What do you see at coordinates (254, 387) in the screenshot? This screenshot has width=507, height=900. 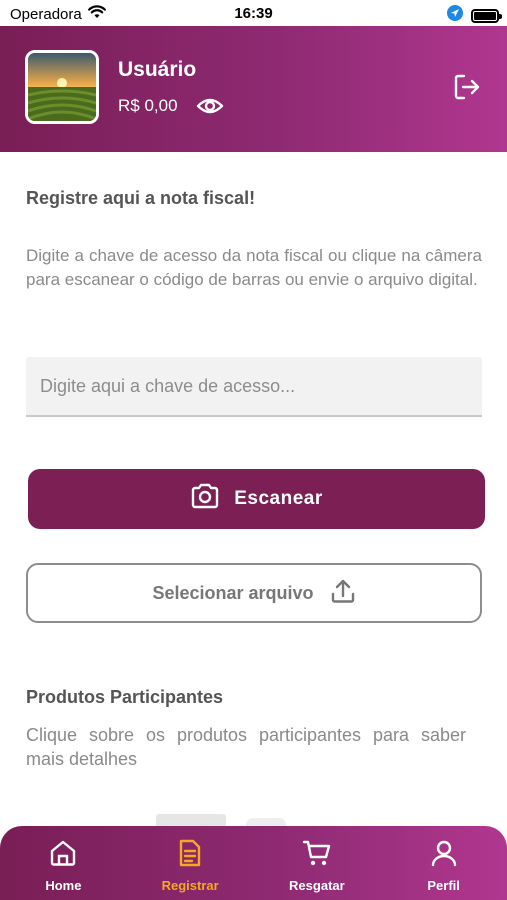 I see `access-key-input` at bounding box center [254, 387].